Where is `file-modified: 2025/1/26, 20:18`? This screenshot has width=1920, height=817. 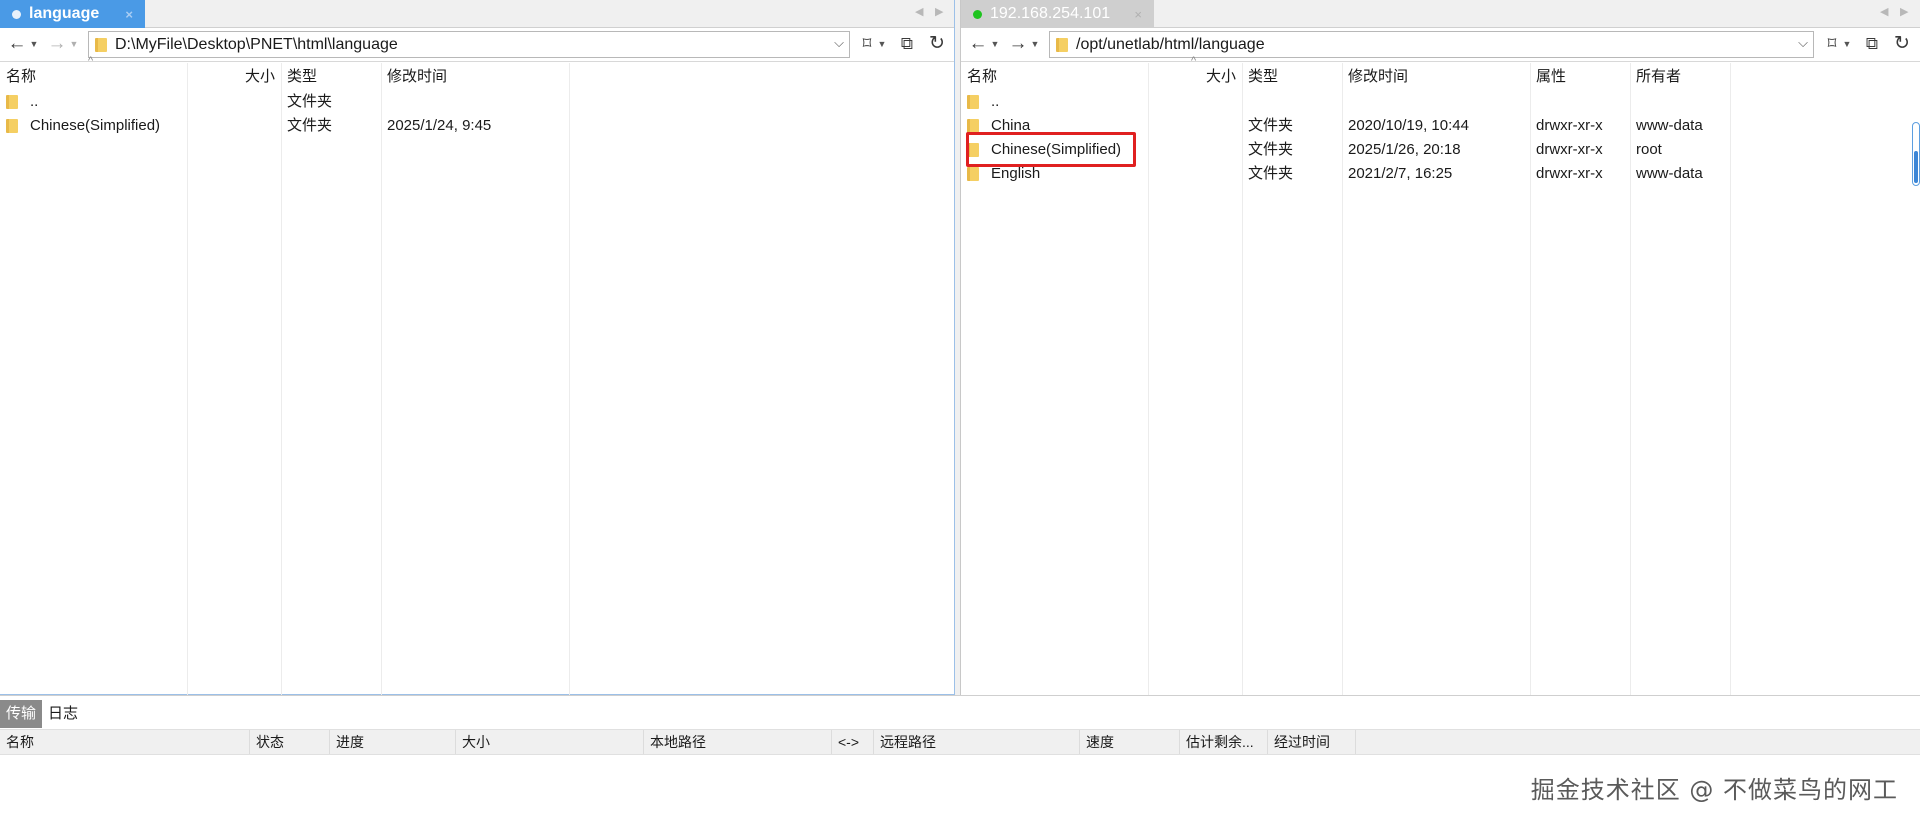
file-modified: 2025/1/26, 20:18 is located at coordinates (1404, 149).